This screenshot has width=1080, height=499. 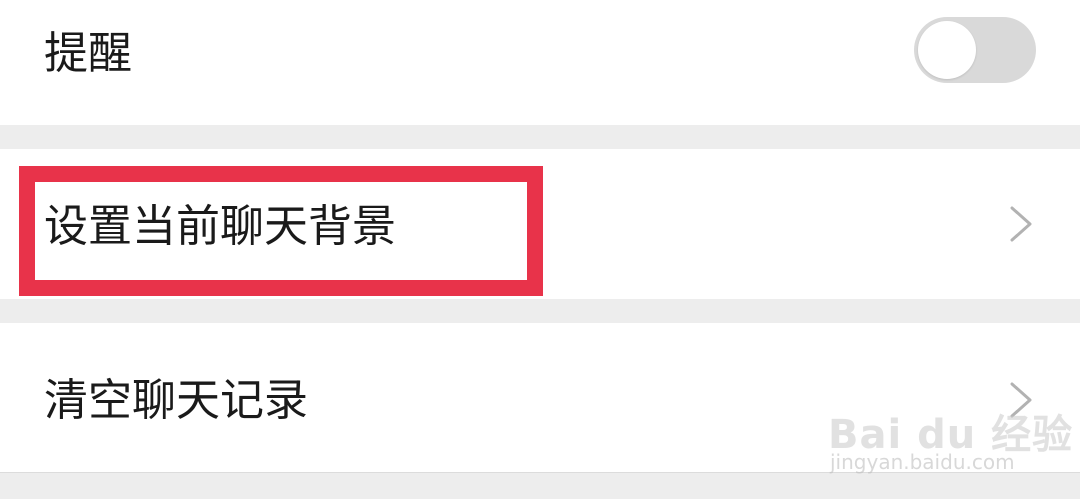 What do you see at coordinates (176, 400) in the screenshot?
I see `clear-chat-history-label: 清空聊天记录` at bounding box center [176, 400].